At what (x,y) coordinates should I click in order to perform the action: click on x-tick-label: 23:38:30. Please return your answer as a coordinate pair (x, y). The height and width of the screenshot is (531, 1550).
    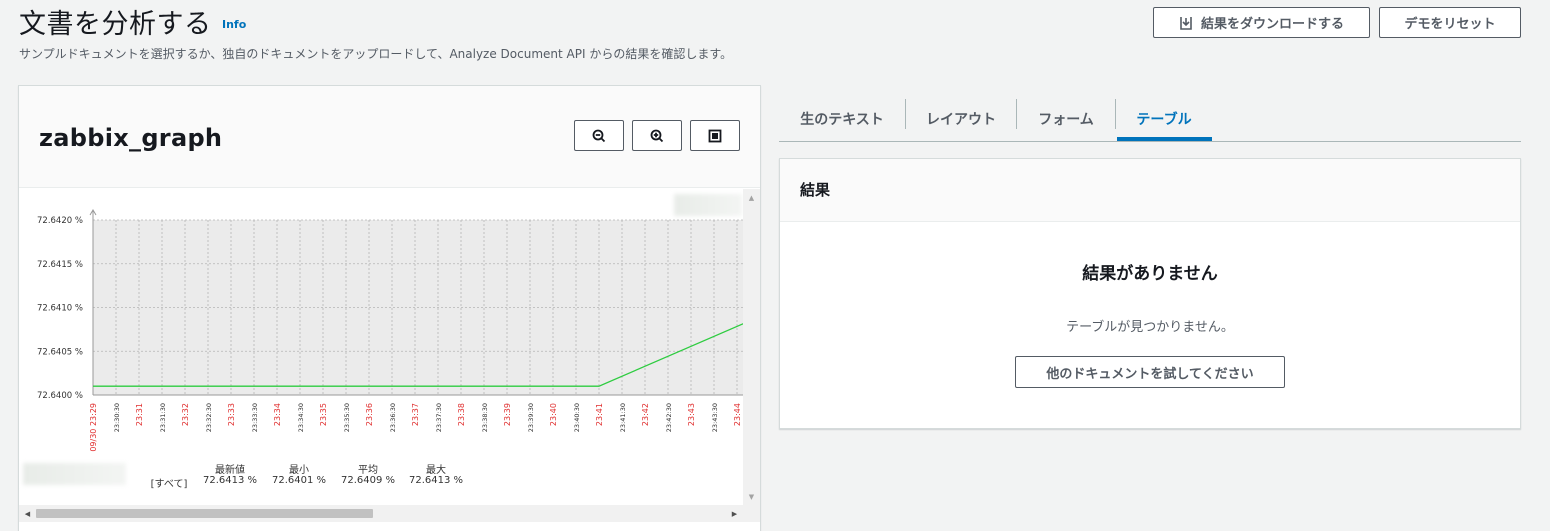
    Looking at the image, I should click on (485, 417).